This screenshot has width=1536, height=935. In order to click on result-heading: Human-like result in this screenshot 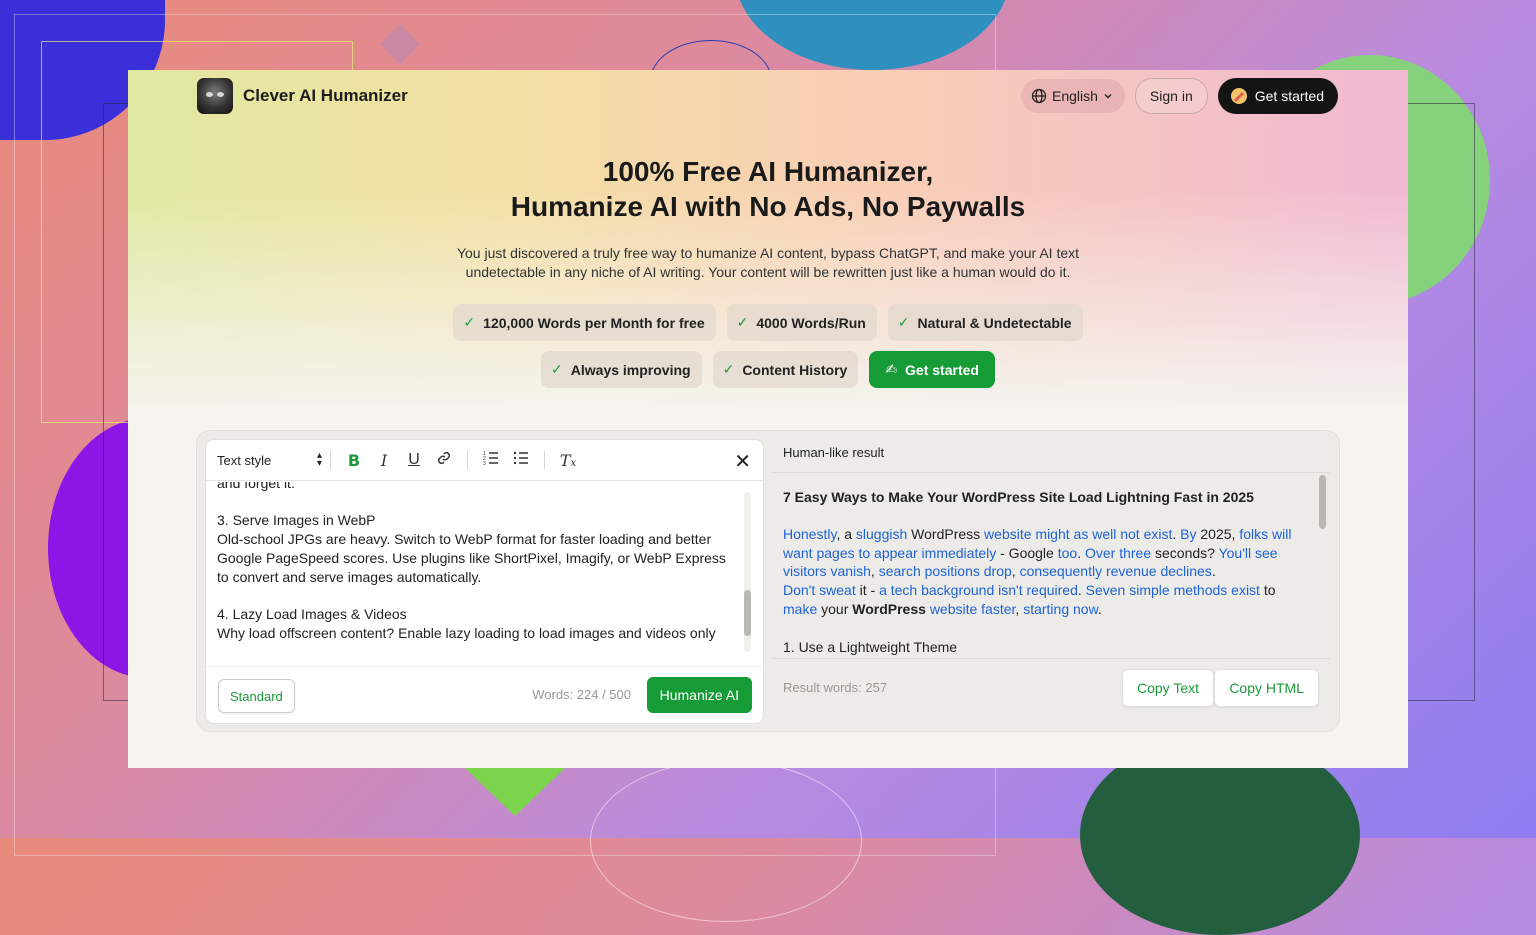, I will do `click(1051, 452)`.